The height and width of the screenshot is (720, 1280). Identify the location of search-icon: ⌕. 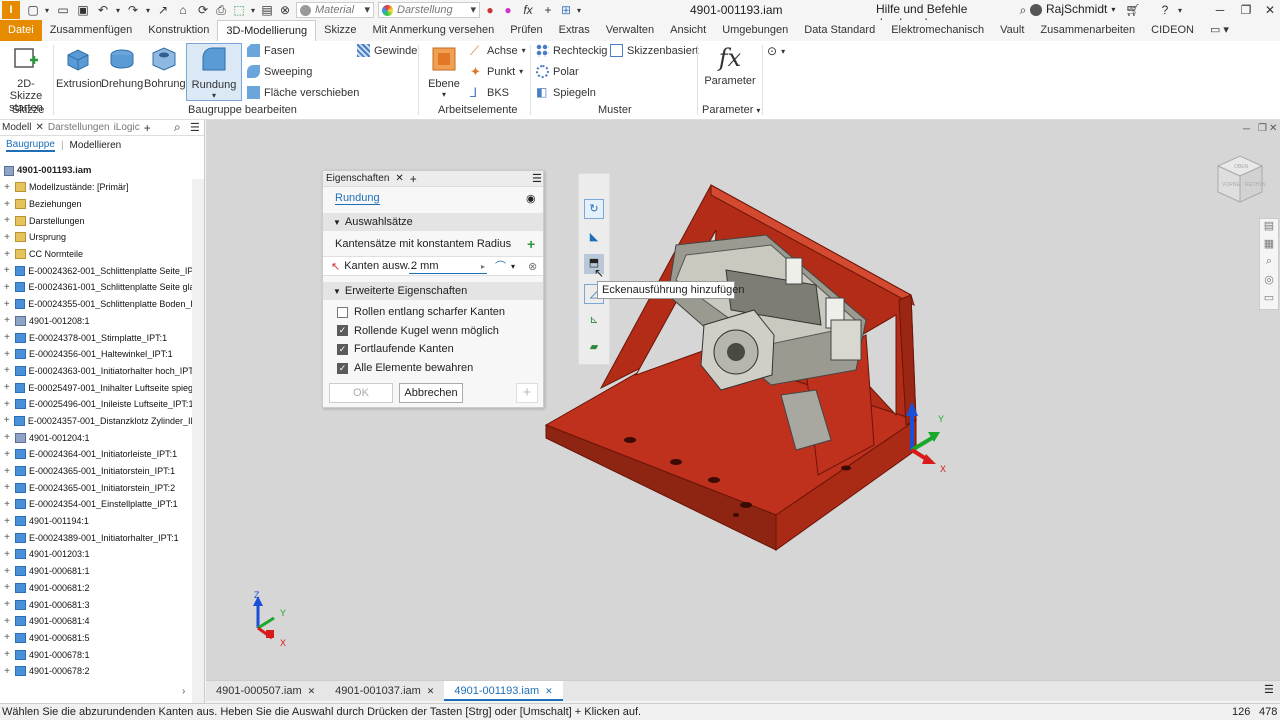
(177, 127).